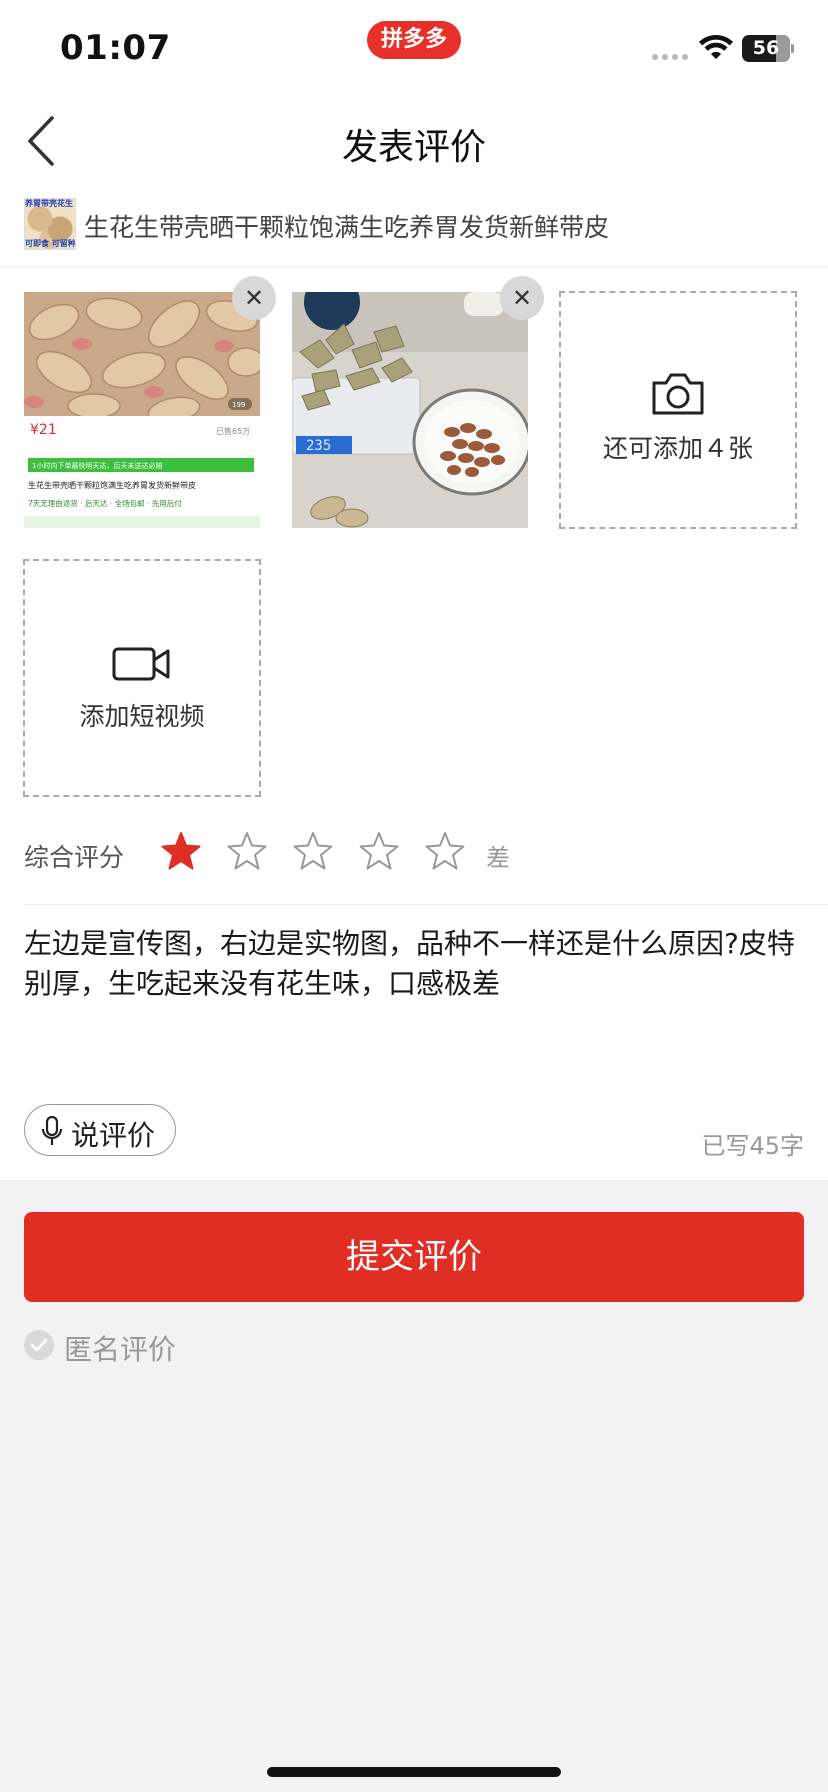 Image resolution: width=828 pixels, height=1792 pixels. What do you see at coordinates (113, 1135) in the screenshot?
I see `voice-review-label: 说评价` at bounding box center [113, 1135].